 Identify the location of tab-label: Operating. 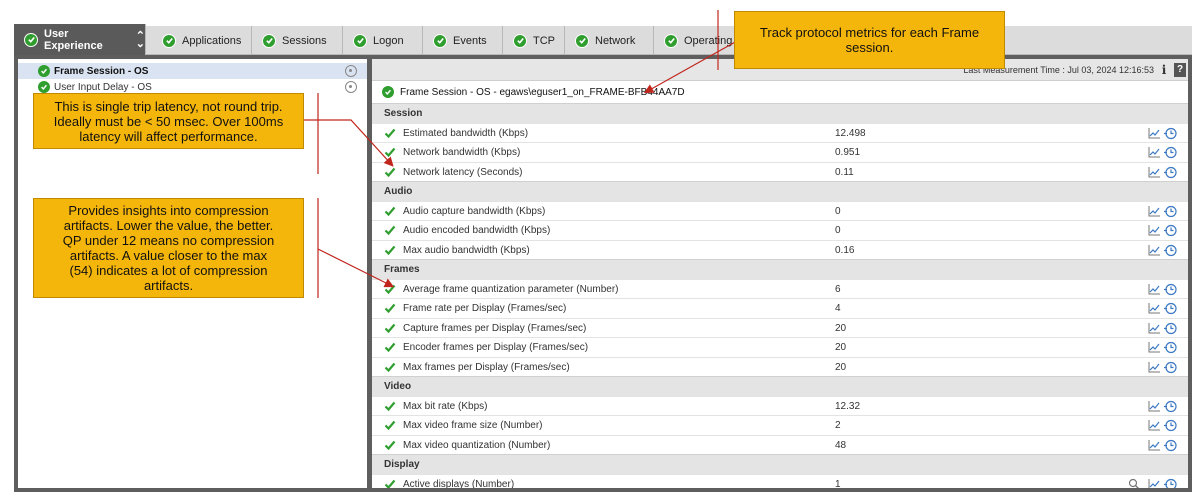
(708, 40).